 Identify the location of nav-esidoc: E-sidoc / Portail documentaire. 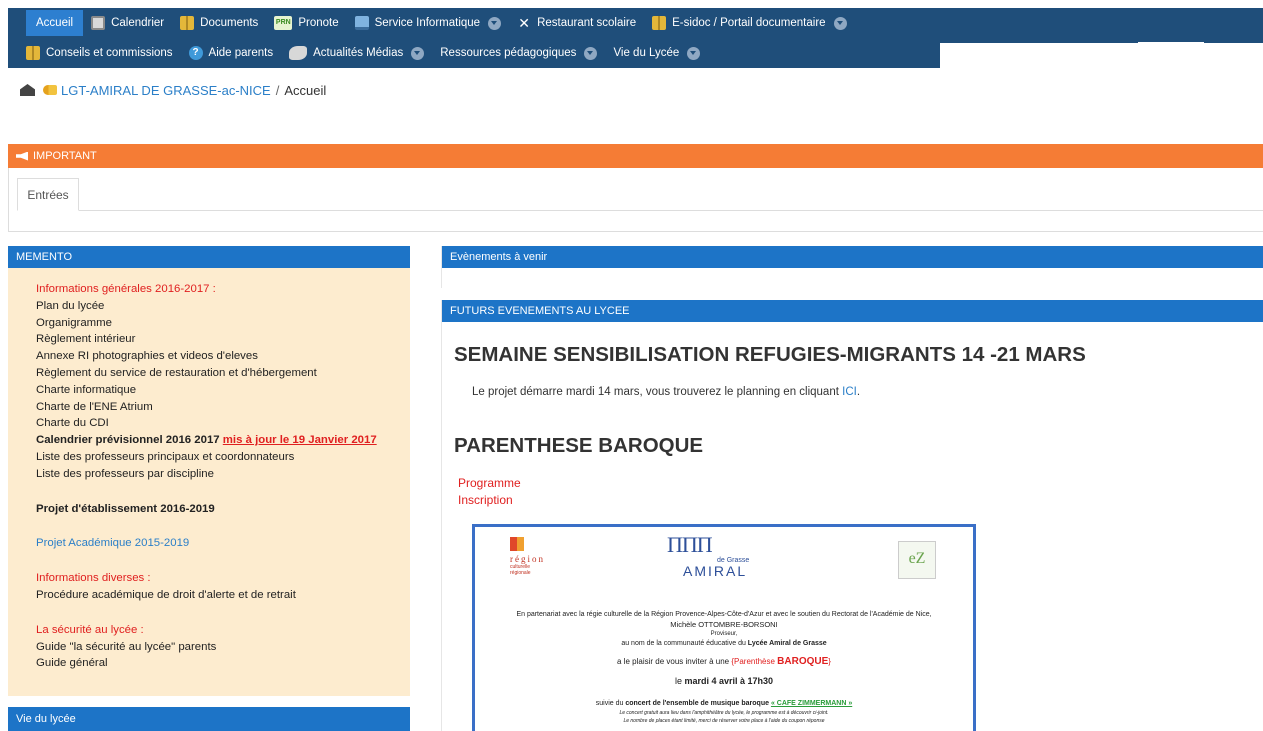
(749, 23).